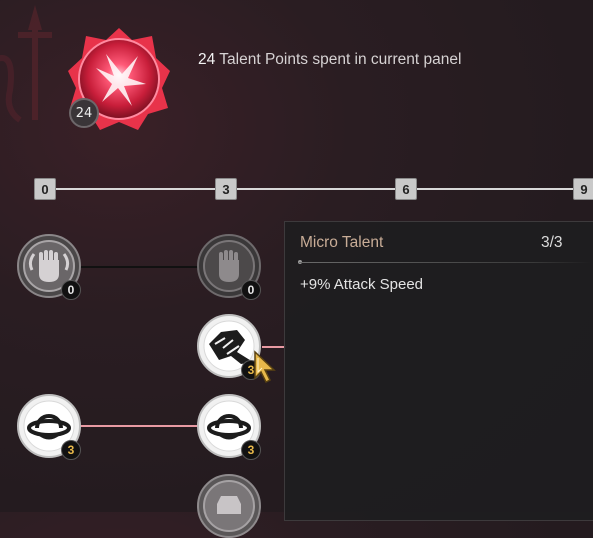  I want to click on talent-node-fist-1: 0, so click(49, 267).